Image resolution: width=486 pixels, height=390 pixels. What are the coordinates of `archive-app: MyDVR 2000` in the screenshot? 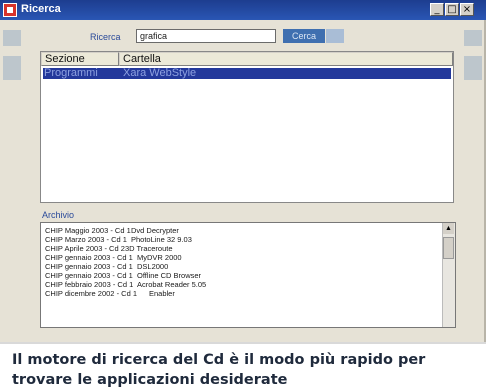 It's located at (159, 257).